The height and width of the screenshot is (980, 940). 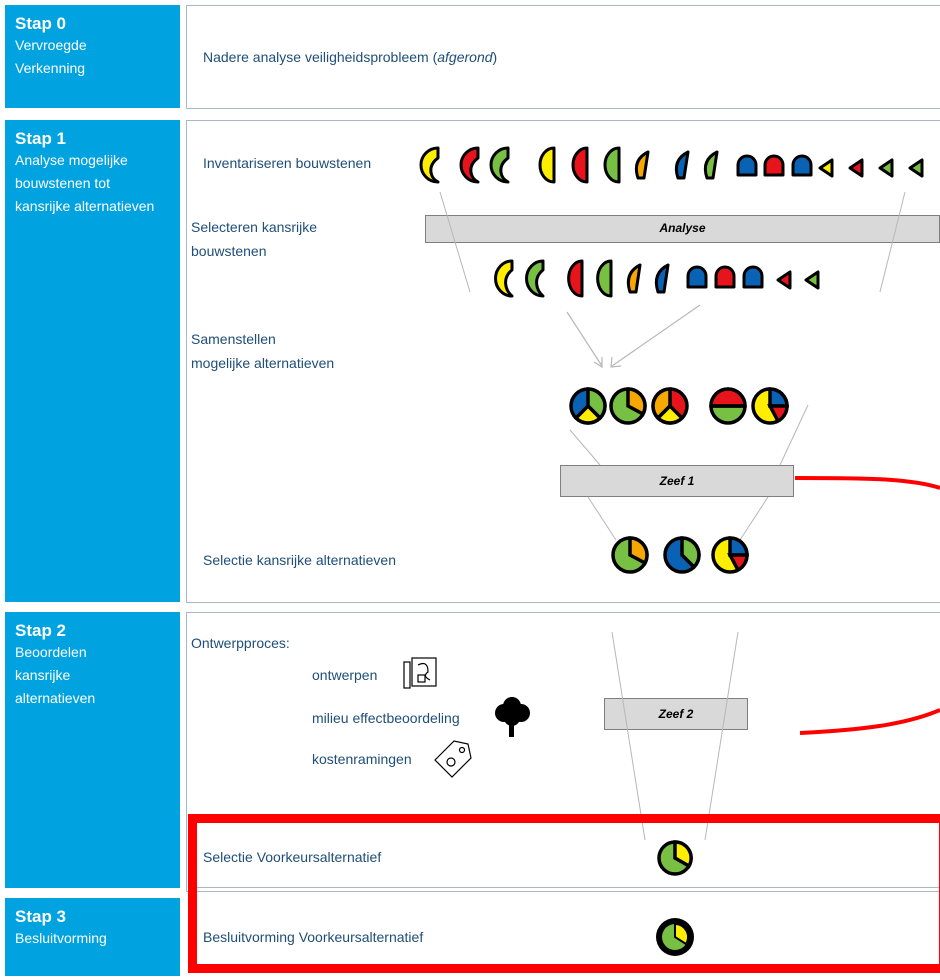 I want to click on sieve1-red-connector, so click(x=867, y=483).